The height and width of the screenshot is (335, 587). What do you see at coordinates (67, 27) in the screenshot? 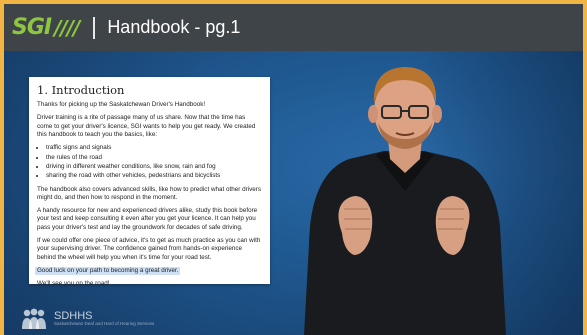
I see `logo-mark: ////` at bounding box center [67, 27].